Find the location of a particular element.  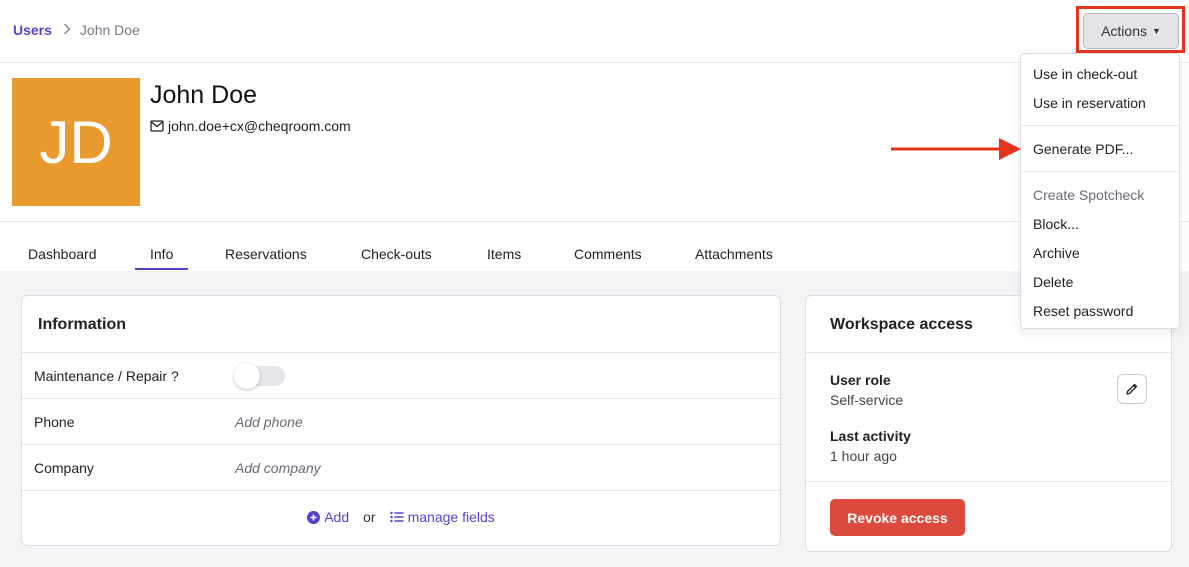

information-header: Information is located at coordinates (401, 324).